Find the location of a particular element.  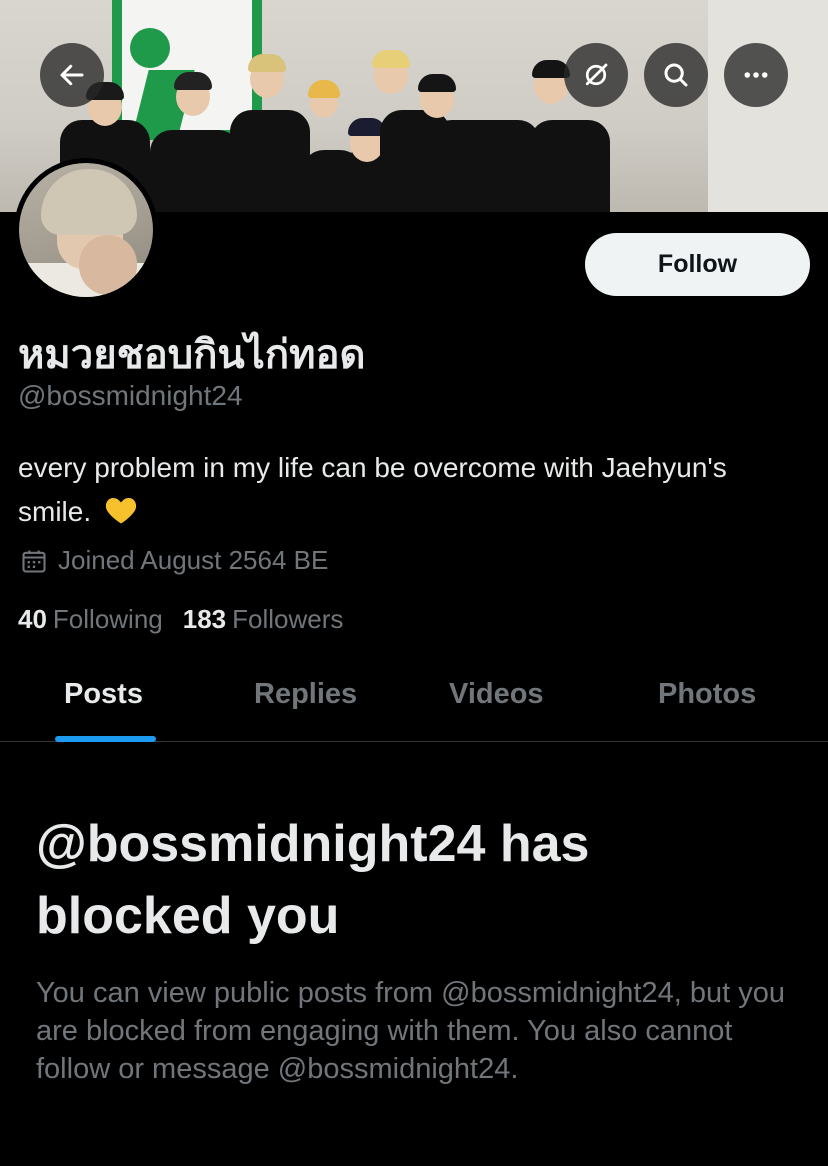

more-button is located at coordinates (756, 75).